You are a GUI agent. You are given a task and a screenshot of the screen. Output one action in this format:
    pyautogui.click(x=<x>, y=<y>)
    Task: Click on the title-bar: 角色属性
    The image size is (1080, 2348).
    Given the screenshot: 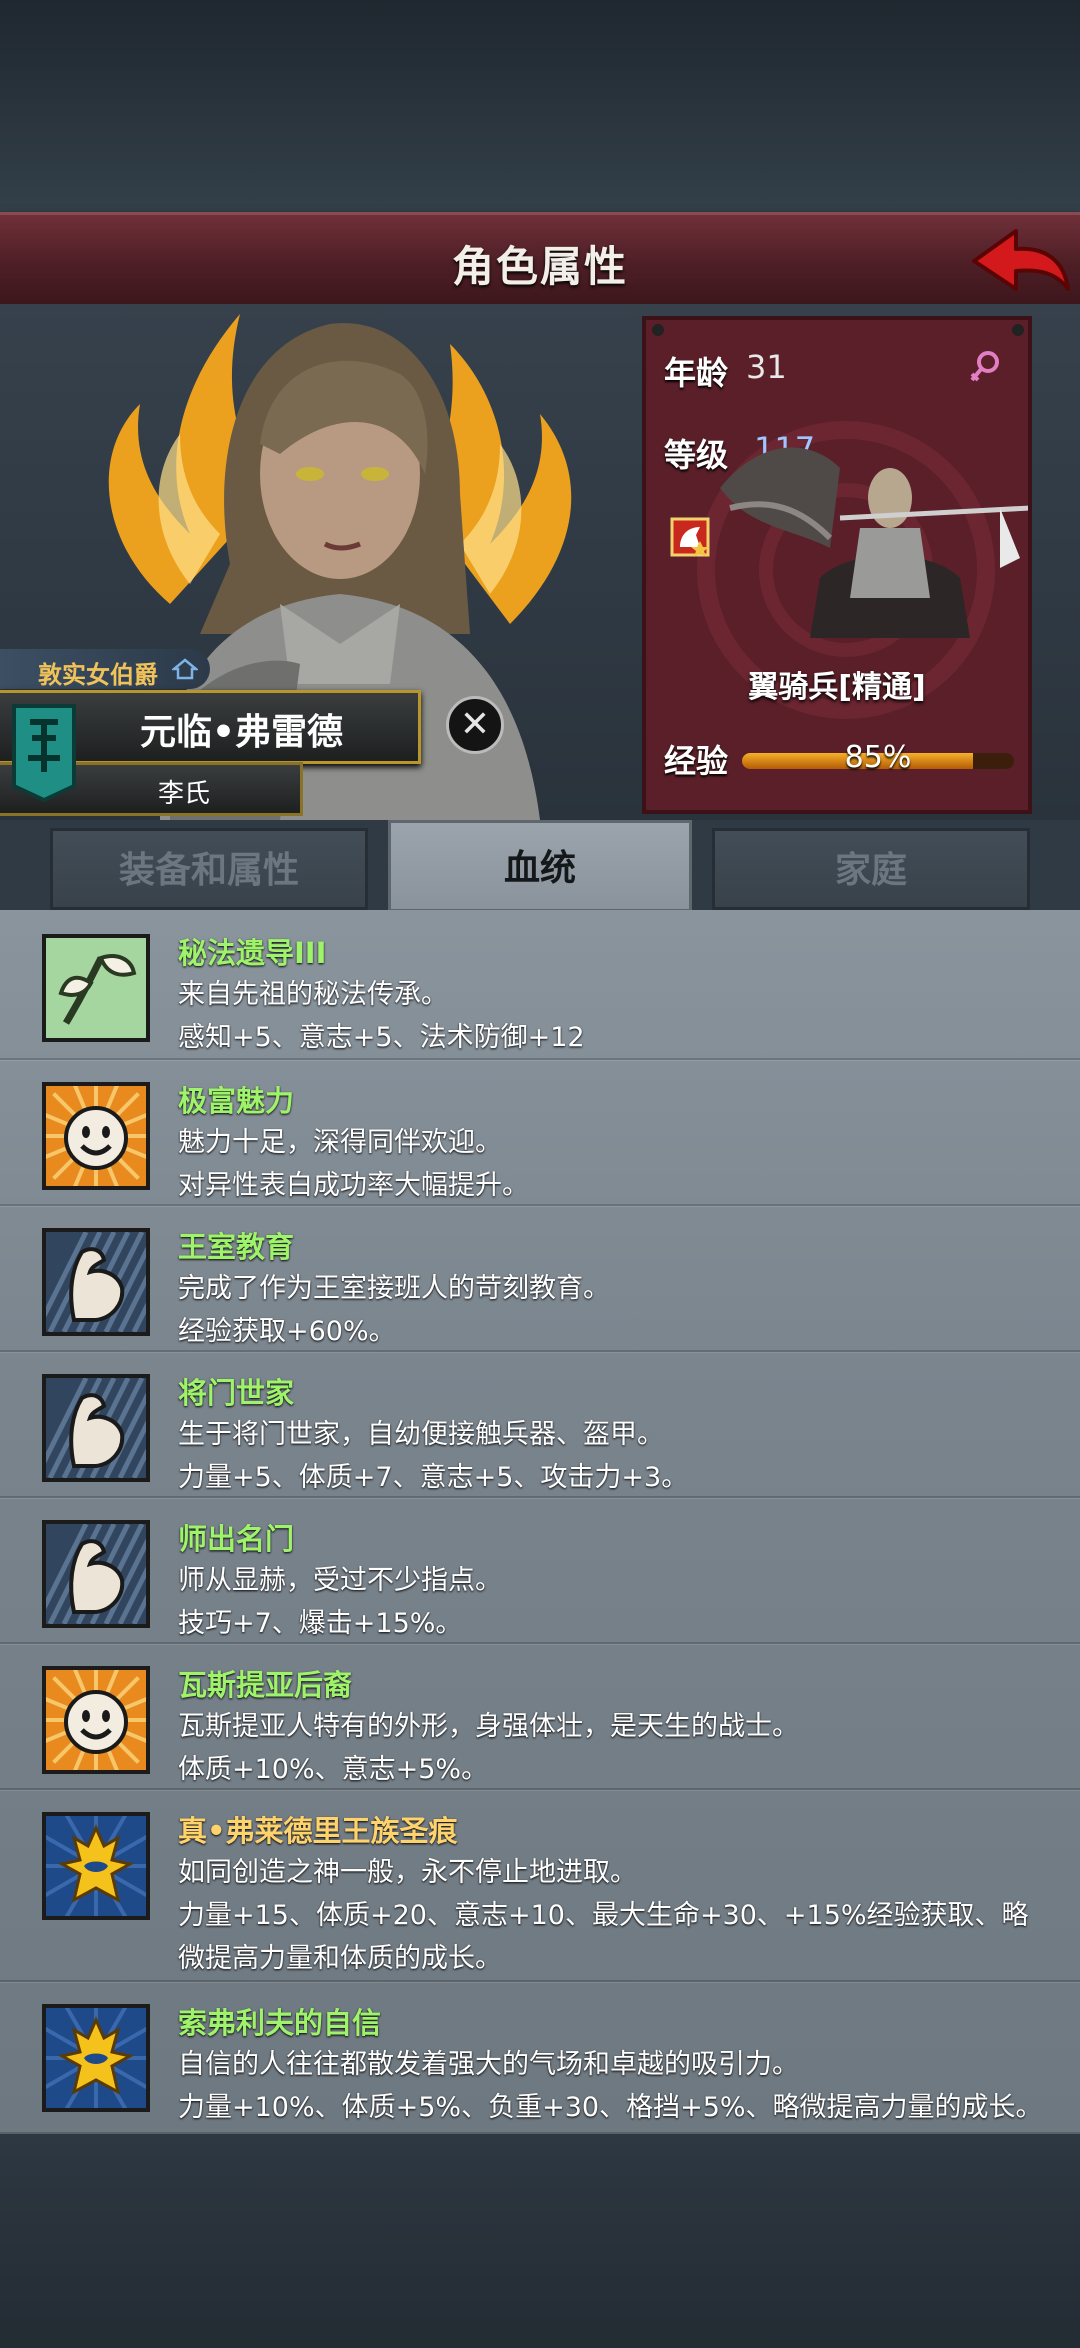 What is the action you would take?
    pyautogui.click(x=540, y=261)
    